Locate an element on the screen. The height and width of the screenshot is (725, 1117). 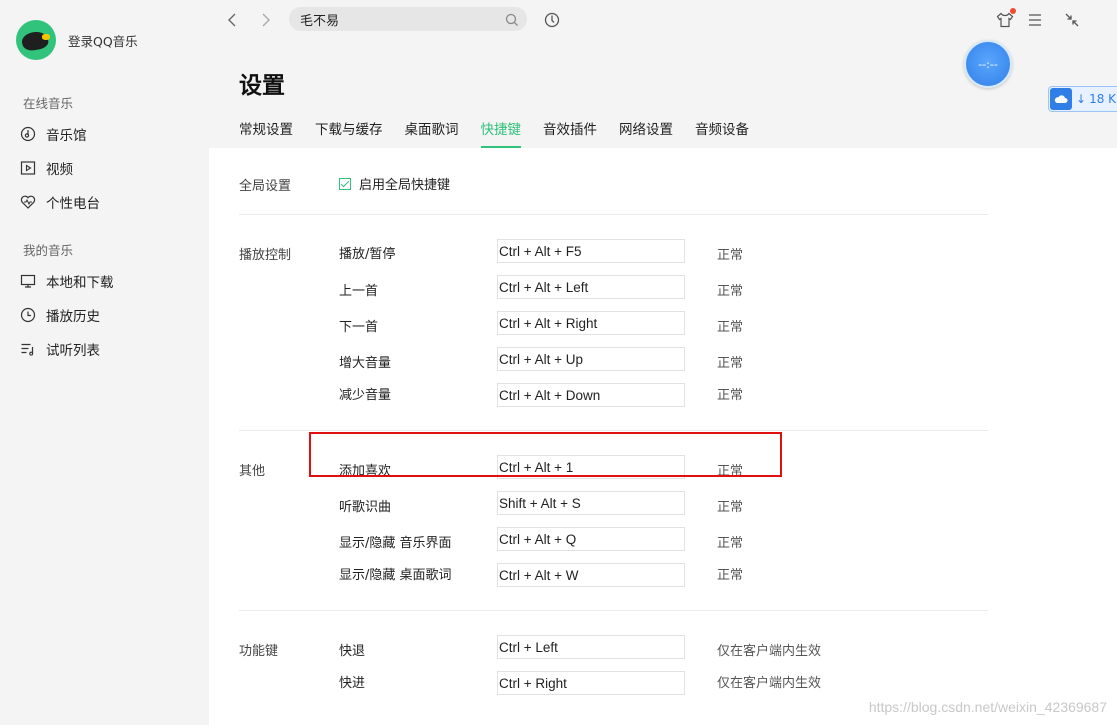
checkbox-label: 启用全局快捷键 is located at coordinates (405, 185).